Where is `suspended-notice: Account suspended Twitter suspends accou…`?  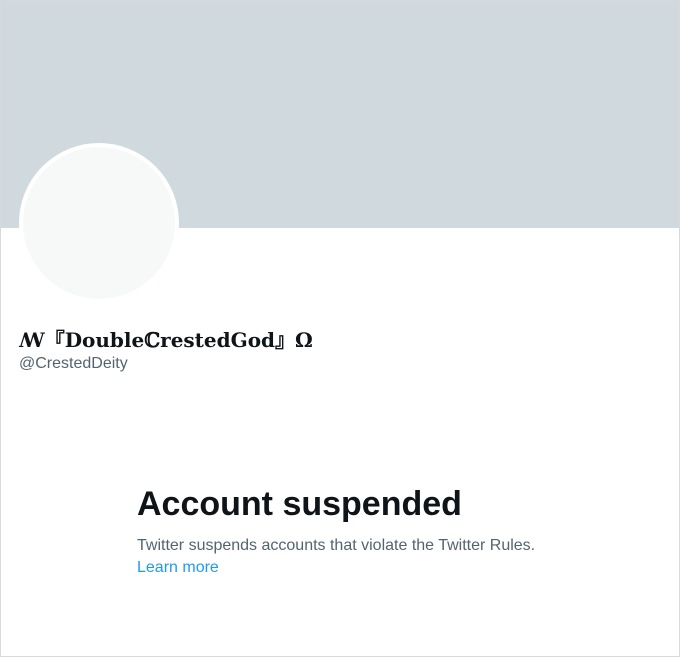
suspended-notice: Account suspended Twitter suspends accou… is located at coordinates (337, 531).